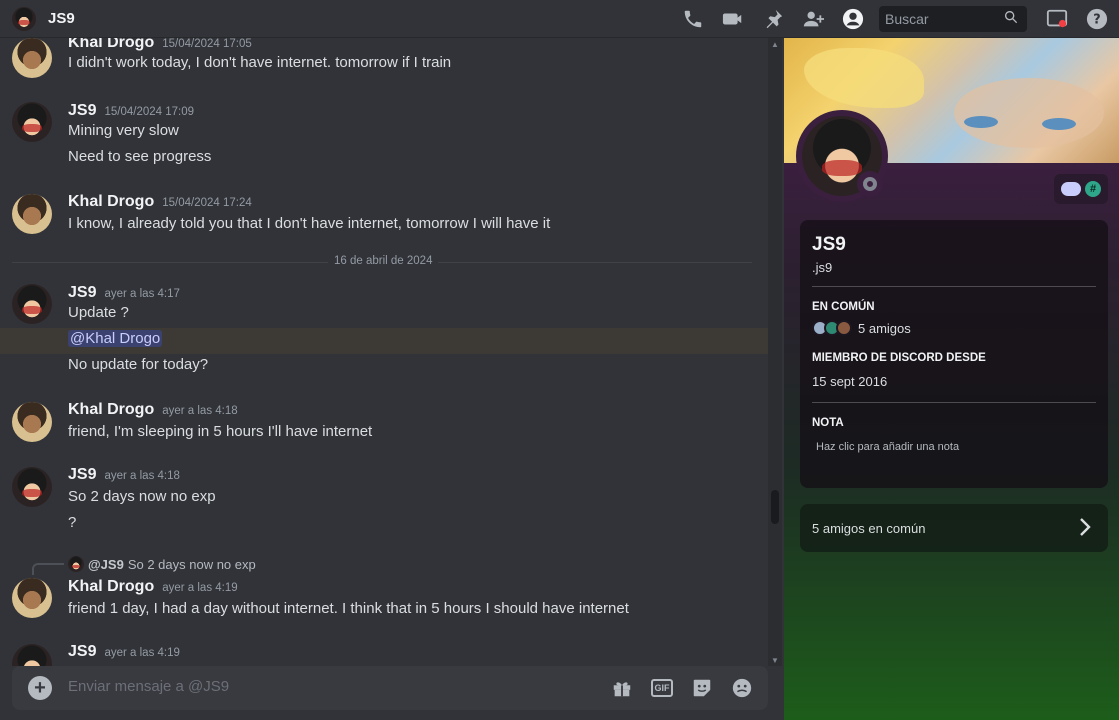 The height and width of the screenshot is (720, 1119). Describe the element at coordinates (72, 522) in the screenshot. I see `message-text: ?` at that location.